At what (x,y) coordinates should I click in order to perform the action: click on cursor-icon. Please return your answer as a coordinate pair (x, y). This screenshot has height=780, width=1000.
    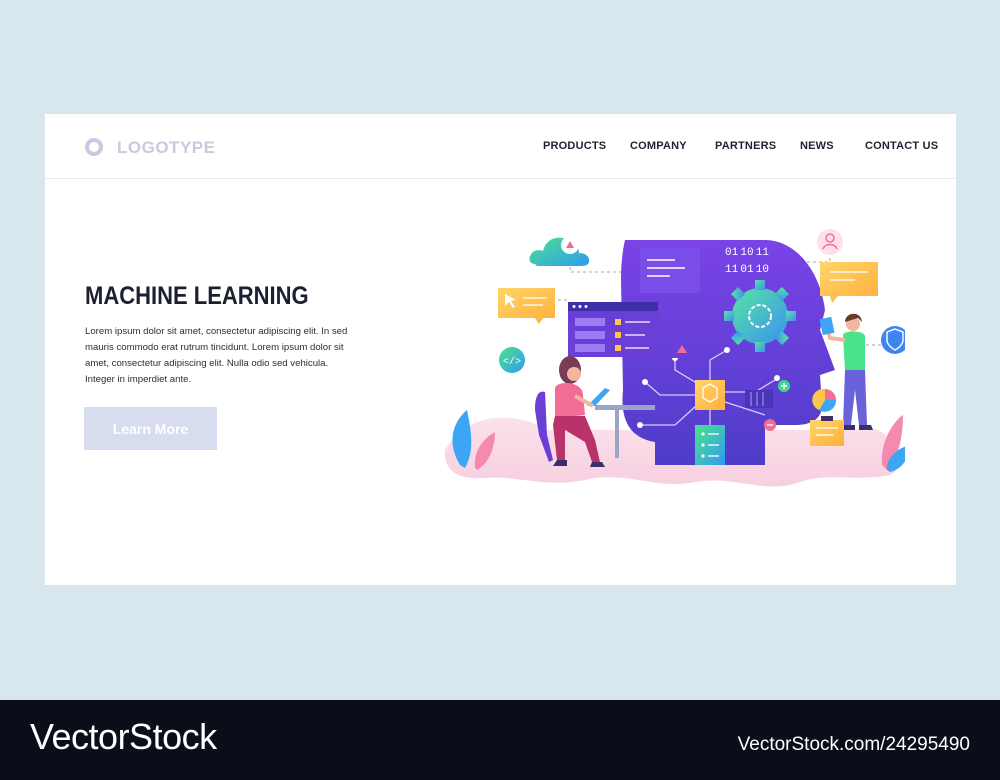
    Looking at the image, I should click on (526, 306).